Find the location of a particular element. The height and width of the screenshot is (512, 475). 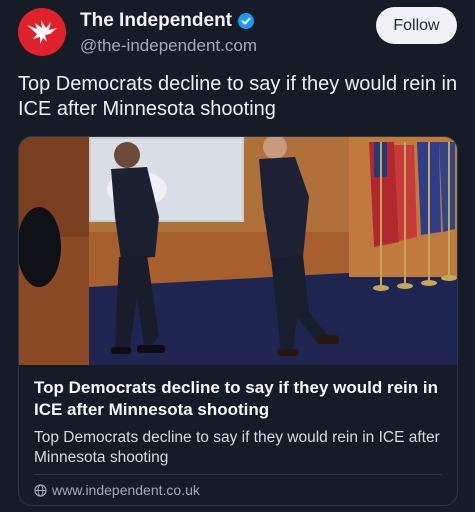

link-card-domain: www.independent.co.uk is located at coordinates (126, 490).